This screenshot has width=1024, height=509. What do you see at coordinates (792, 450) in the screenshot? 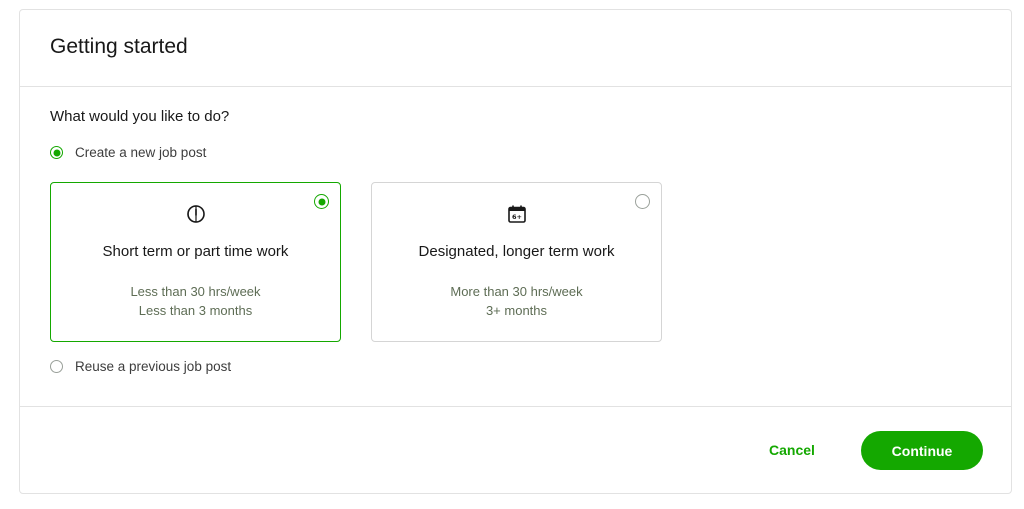
I see `cancel-button: Cancel` at bounding box center [792, 450].